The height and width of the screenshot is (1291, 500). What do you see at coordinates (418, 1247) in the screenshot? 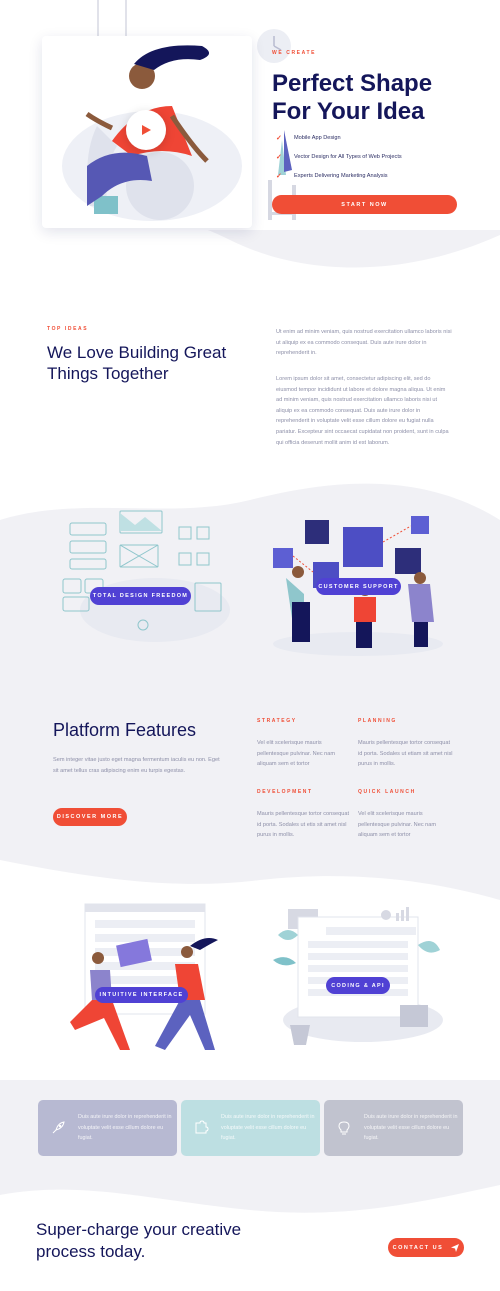
I see `contact-us-label: Contact Us` at bounding box center [418, 1247].